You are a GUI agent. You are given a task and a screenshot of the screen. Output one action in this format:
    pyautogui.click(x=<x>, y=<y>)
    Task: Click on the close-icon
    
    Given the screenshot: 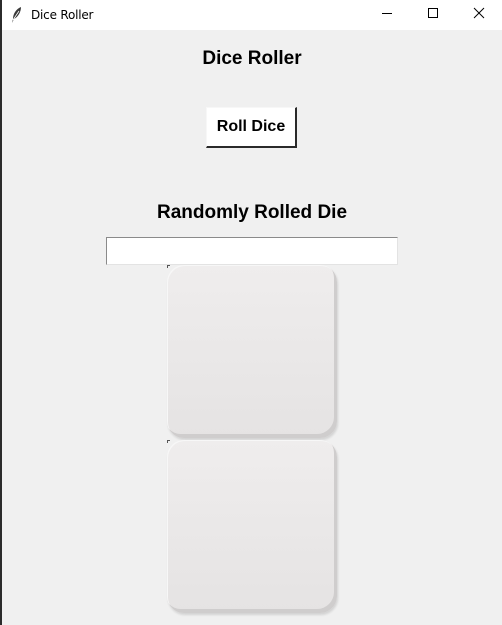 What is the action you would take?
    pyautogui.click(x=479, y=15)
    